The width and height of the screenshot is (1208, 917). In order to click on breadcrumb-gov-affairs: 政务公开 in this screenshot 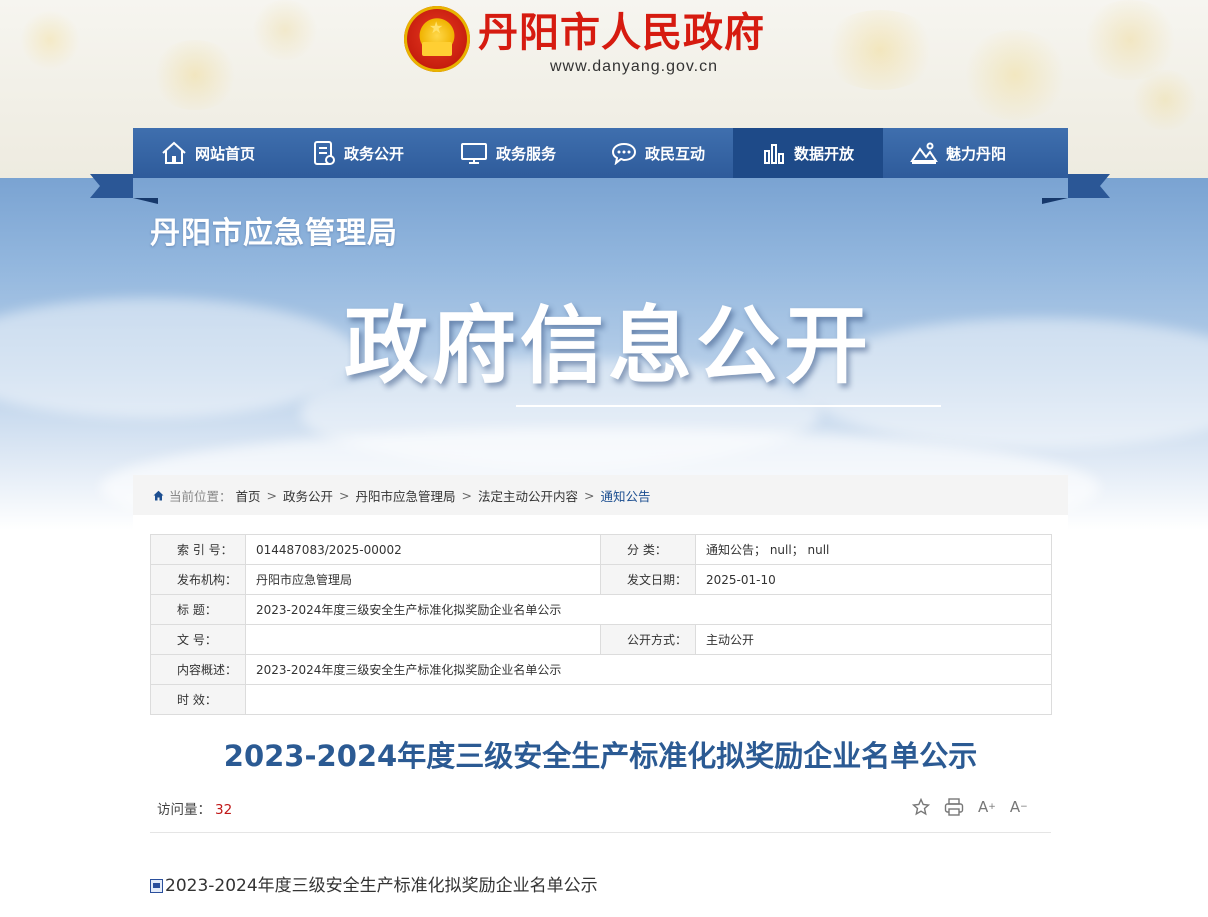, I will do `click(308, 495)`.